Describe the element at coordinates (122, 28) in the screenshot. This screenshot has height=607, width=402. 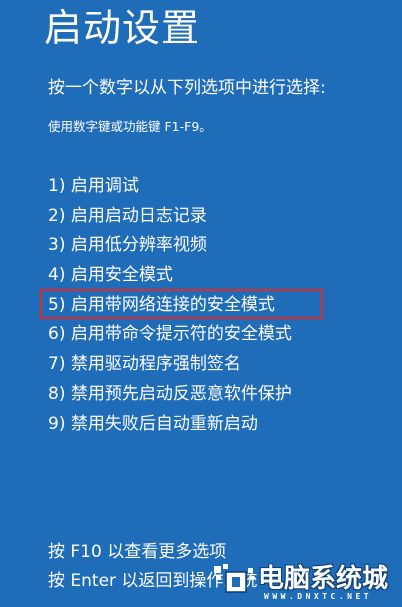
I see `page-title: 启动设置` at that location.